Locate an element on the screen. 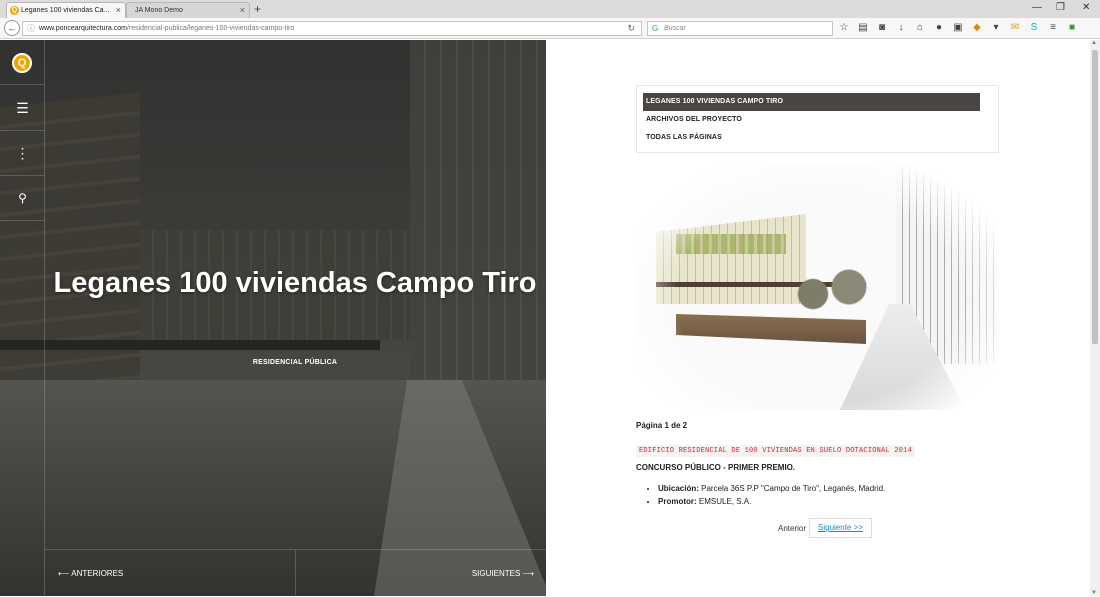  back-button: ← is located at coordinates (12, 28).